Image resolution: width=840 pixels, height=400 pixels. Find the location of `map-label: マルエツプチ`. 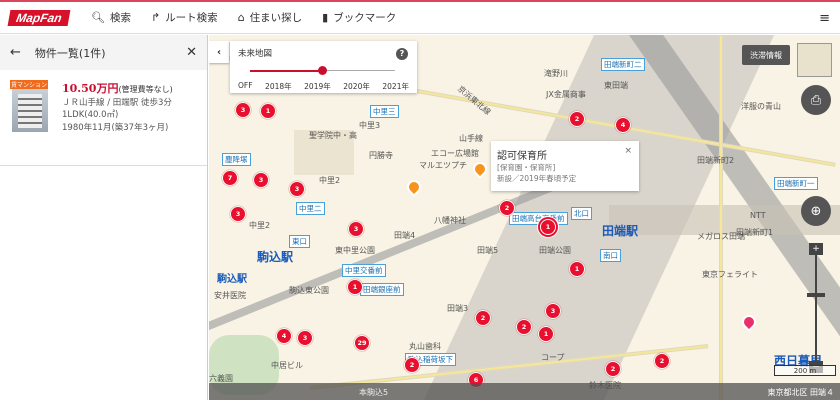

map-label: マルエツプチ is located at coordinates (443, 165).